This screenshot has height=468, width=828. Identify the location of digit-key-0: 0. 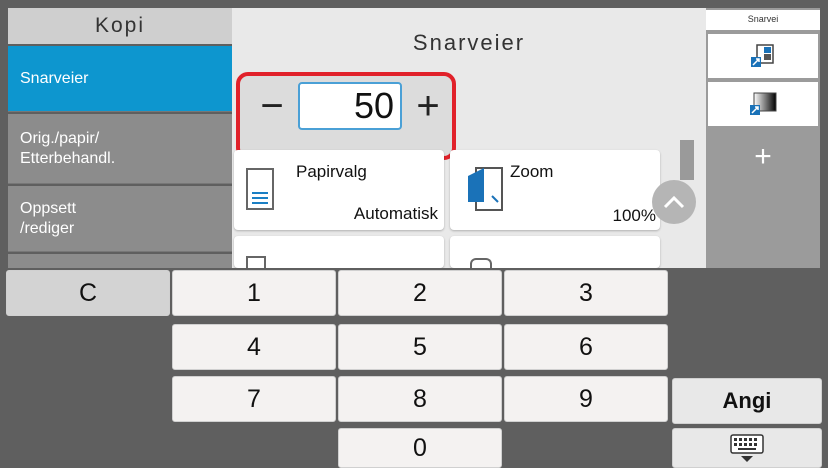
(420, 448).